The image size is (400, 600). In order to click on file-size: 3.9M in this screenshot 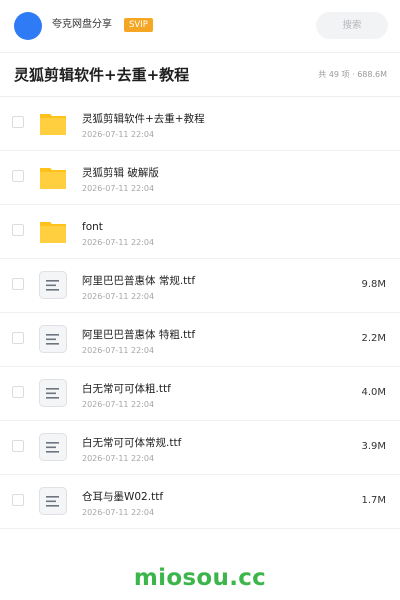, I will do `click(373, 446)`.